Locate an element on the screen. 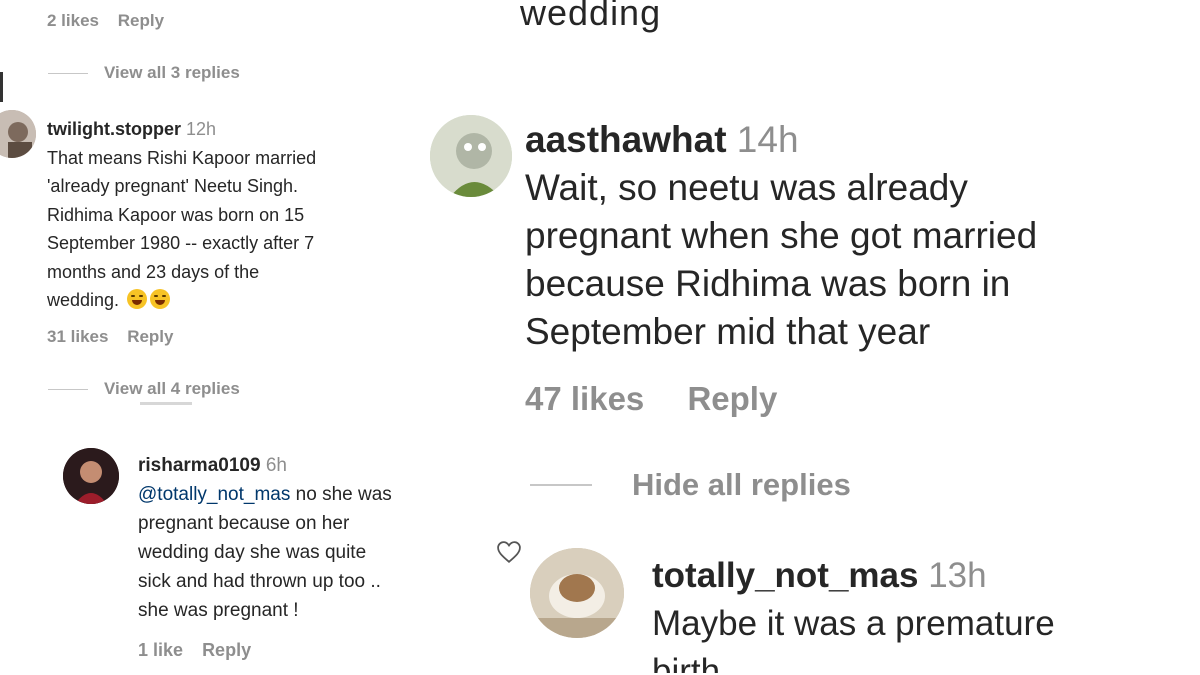  comment-text-line: Wait, so neetu was already is located at coordinates (746, 187).